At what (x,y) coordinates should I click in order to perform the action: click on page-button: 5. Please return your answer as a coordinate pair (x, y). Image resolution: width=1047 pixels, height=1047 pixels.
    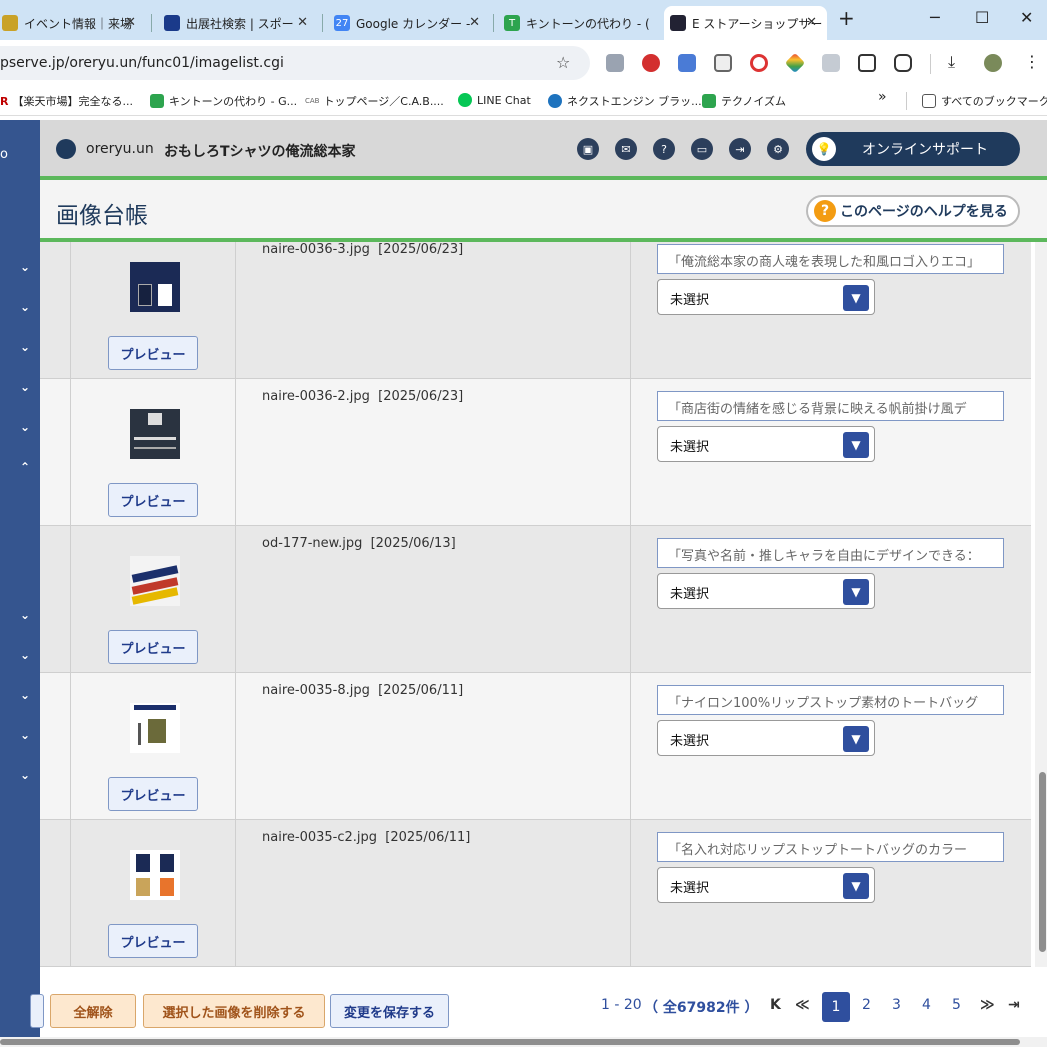
    Looking at the image, I should click on (956, 1005).